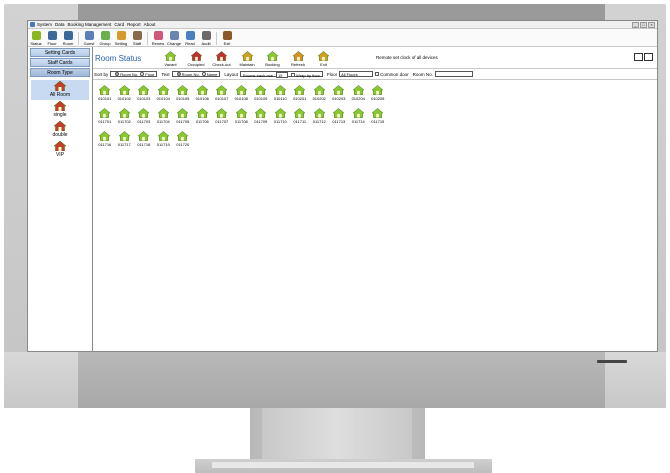  I want to click on room-tile: 011713, so click(339, 117).